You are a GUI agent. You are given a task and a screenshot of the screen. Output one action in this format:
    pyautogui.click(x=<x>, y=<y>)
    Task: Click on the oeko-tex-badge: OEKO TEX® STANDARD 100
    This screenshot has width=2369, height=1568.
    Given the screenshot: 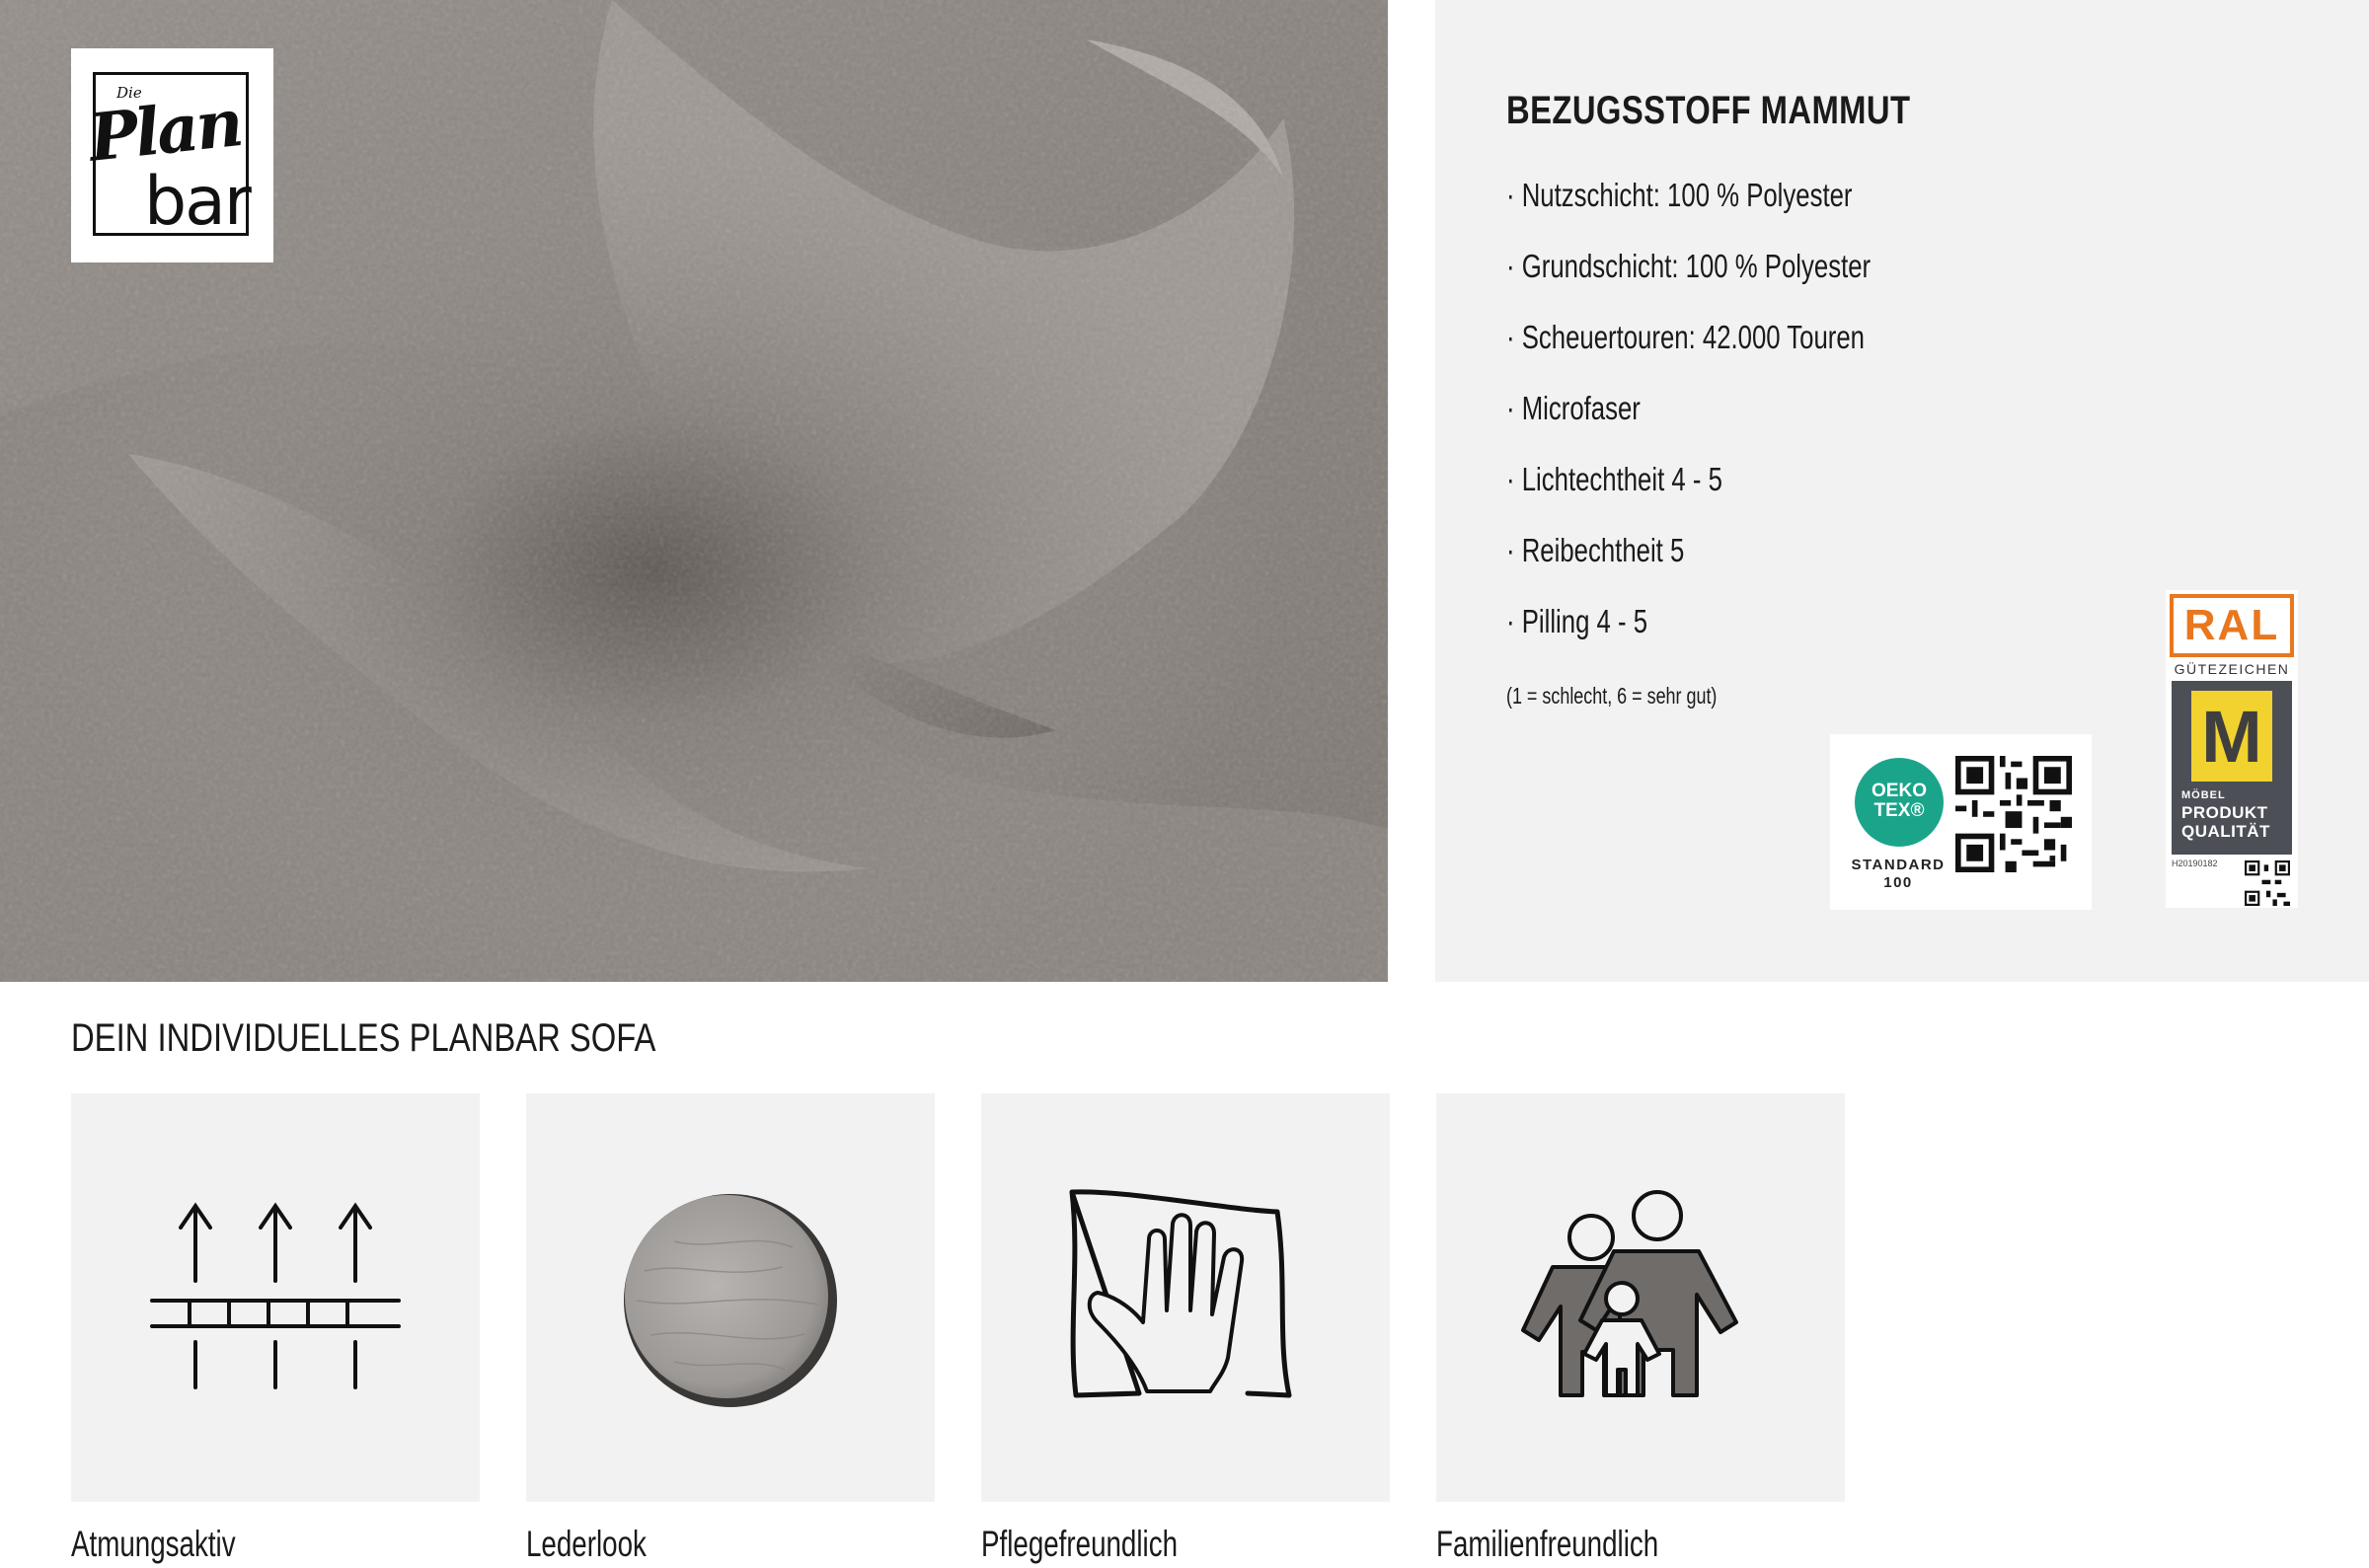 What is the action you would take?
    pyautogui.click(x=1961, y=822)
    